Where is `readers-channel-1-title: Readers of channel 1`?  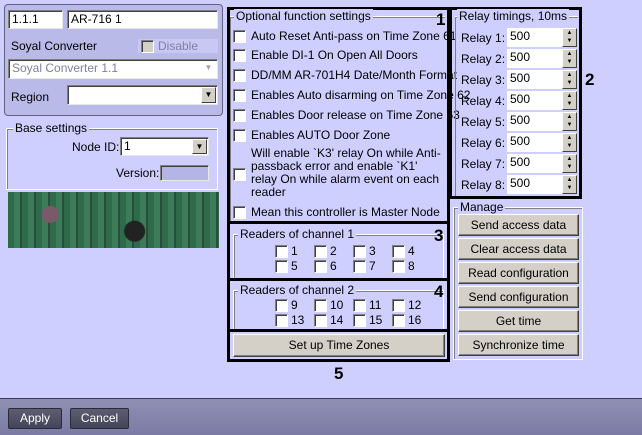
readers-channel-1-title: Readers of channel 1 is located at coordinates (297, 234).